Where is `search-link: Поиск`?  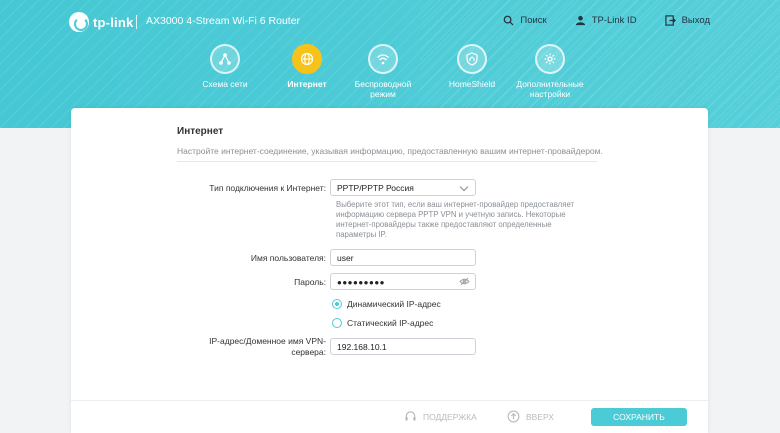 search-link: Поиск is located at coordinates (525, 20).